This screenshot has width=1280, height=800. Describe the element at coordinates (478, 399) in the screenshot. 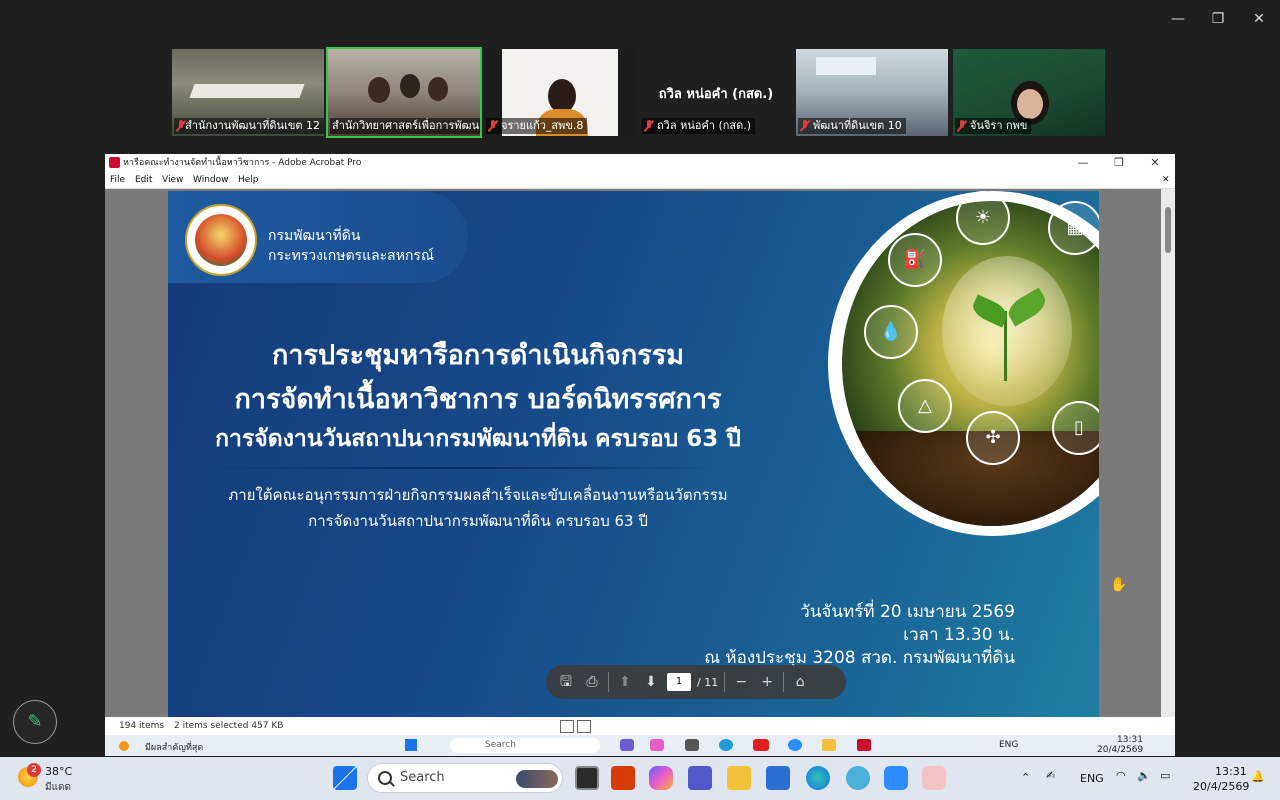

I see `headline-2: การจัดทำเนื้อหาวิชาการ บอร์ดนิทรรศการ` at that location.